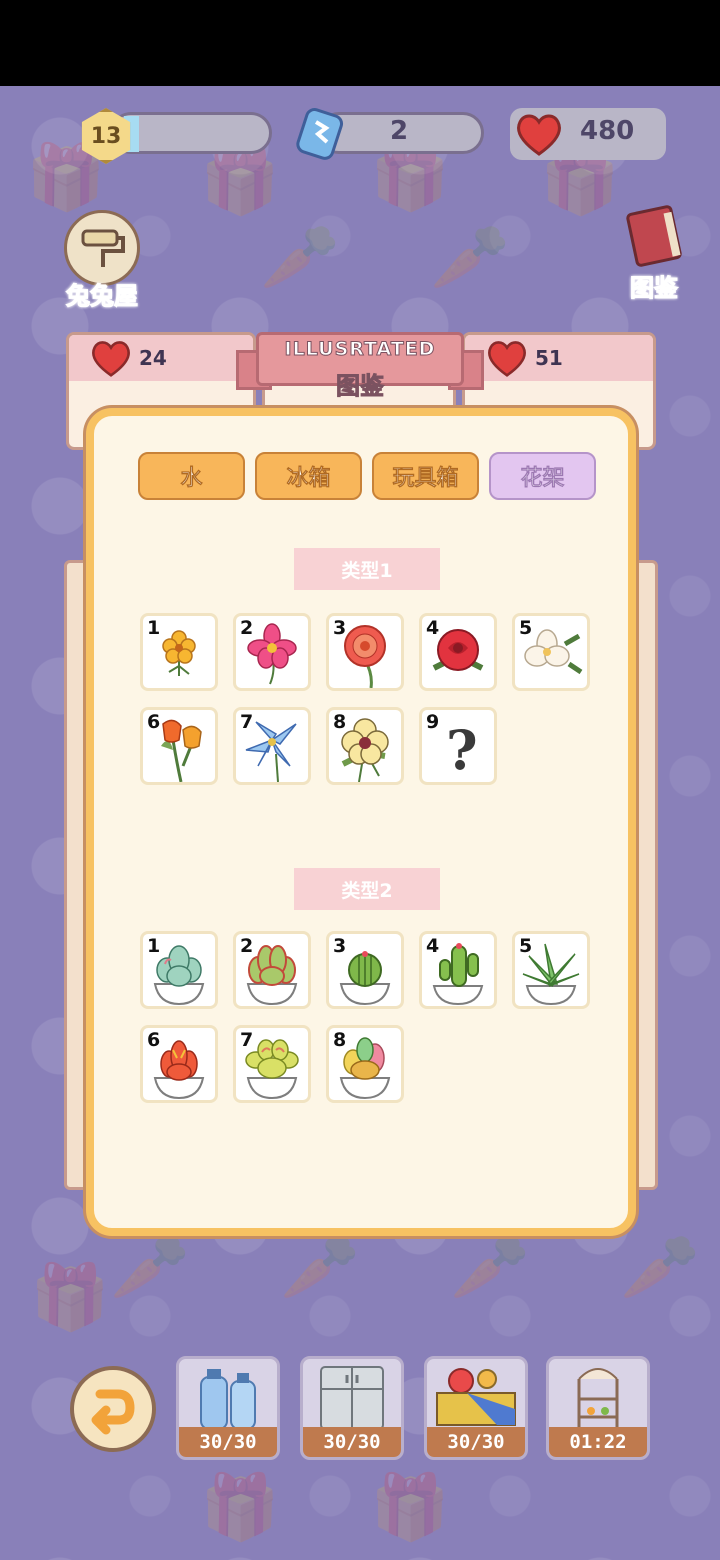 This screenshot has width=720, height=1560. I want to click on succulent-grid: 1 2 3 4 5 6 7 8, so click(365, 1017).